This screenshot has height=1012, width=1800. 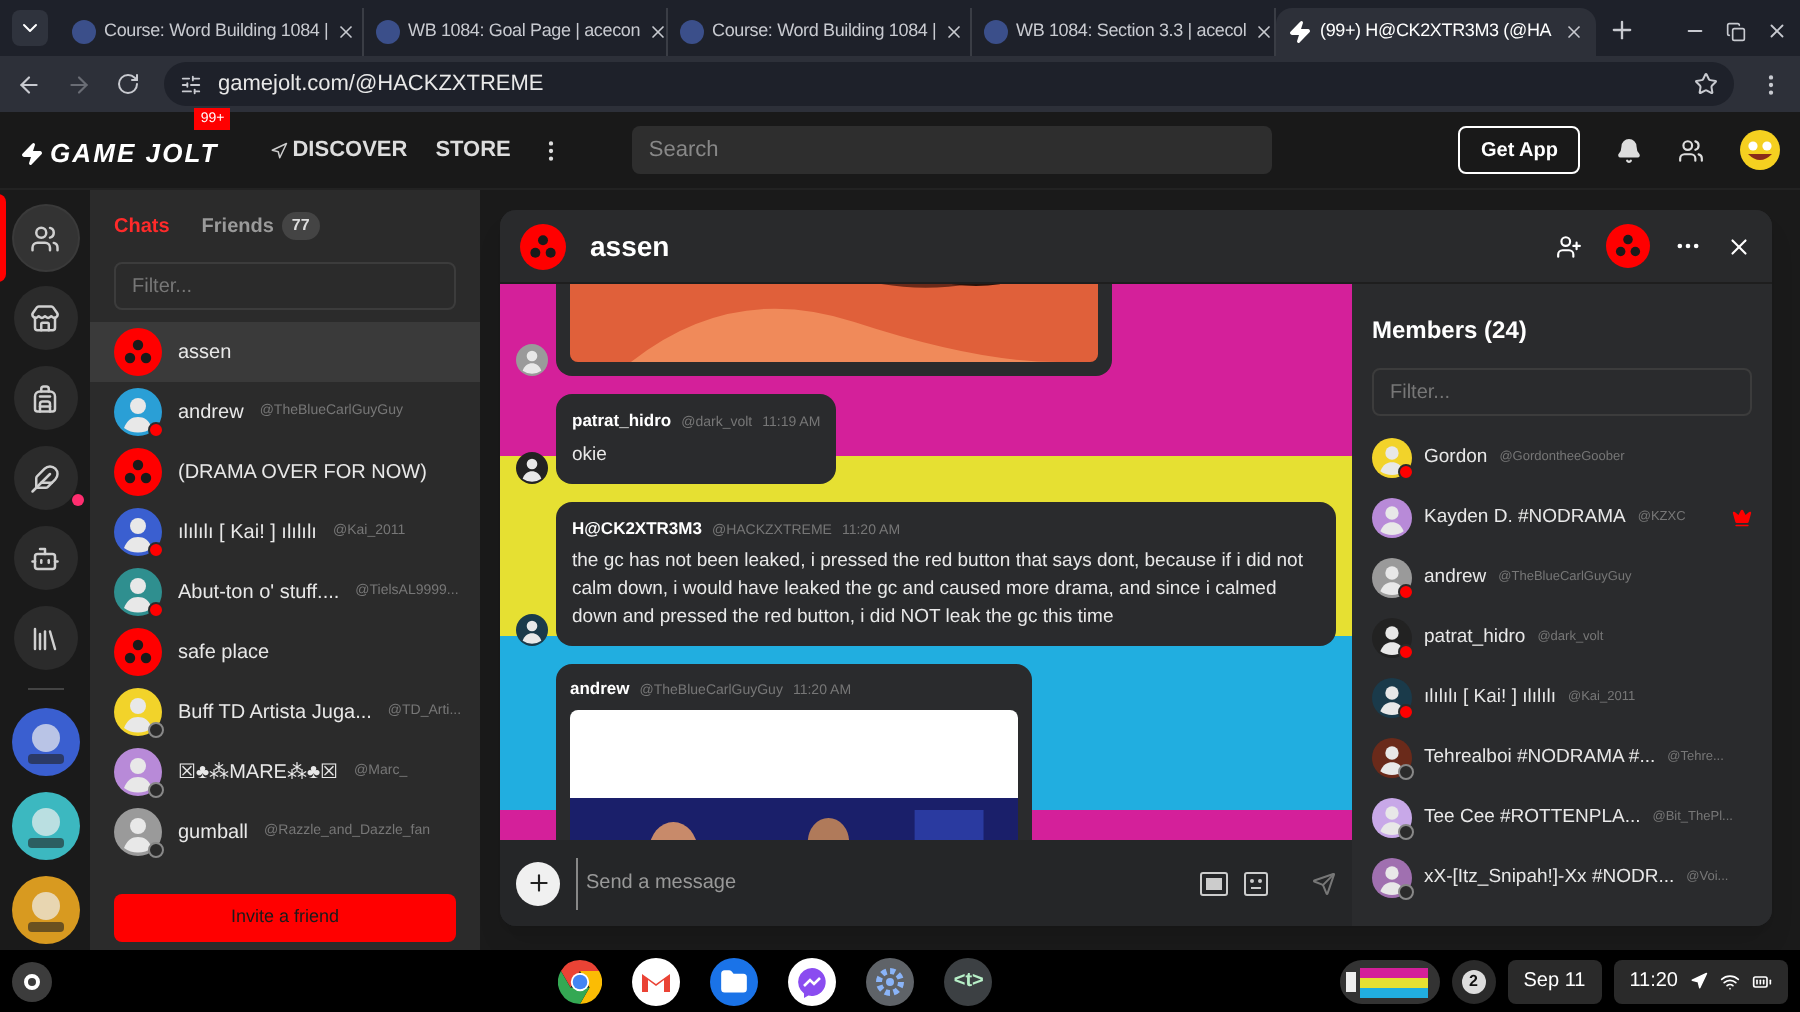 I want to click on member-name: Gordon, so click(x=1456, y=457).